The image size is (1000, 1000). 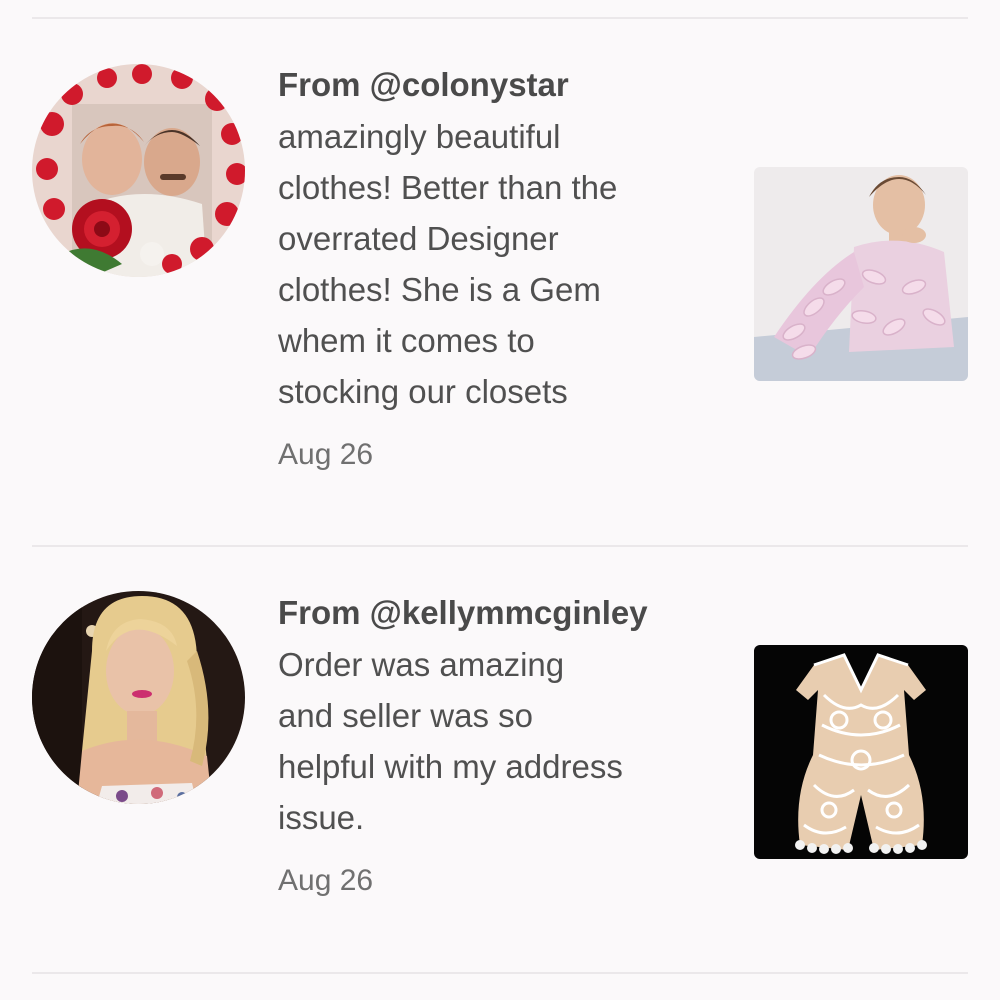 What do you see at coordinates (450, 766) in the screenshot?
I see `review-text-line: helpful with my address` at bounding box center [450, 766].